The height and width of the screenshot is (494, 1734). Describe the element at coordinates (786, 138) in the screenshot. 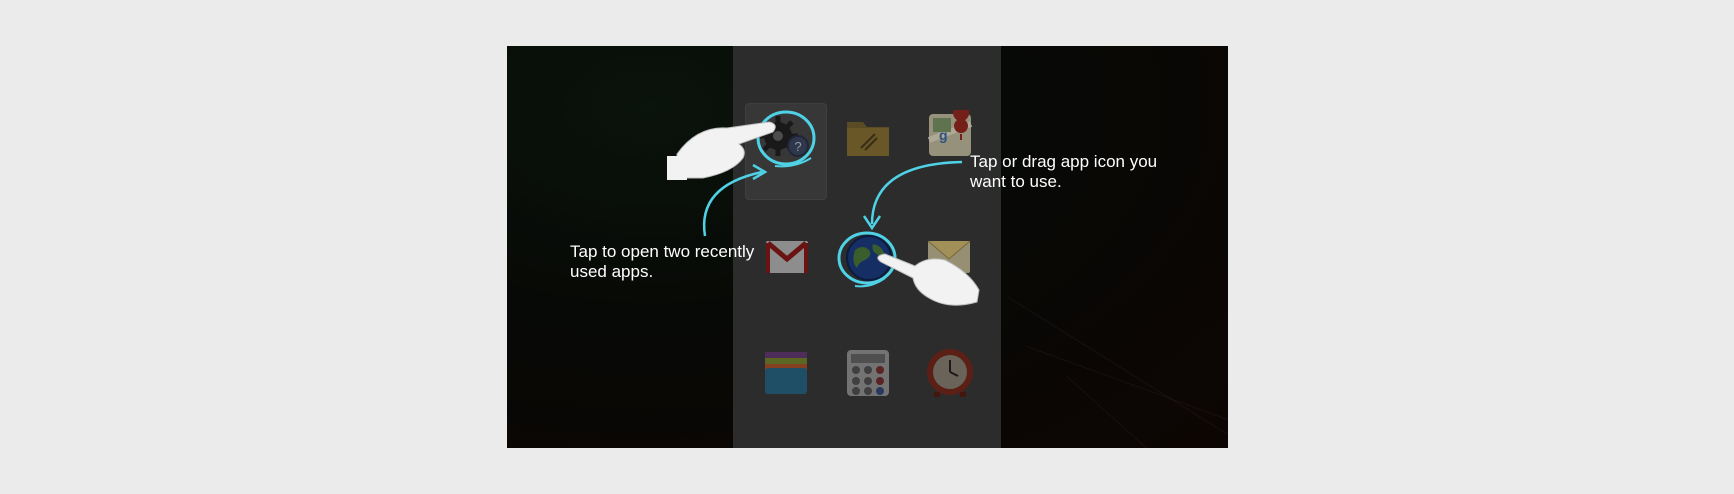

I see `highlight-circle-icon` at that location.